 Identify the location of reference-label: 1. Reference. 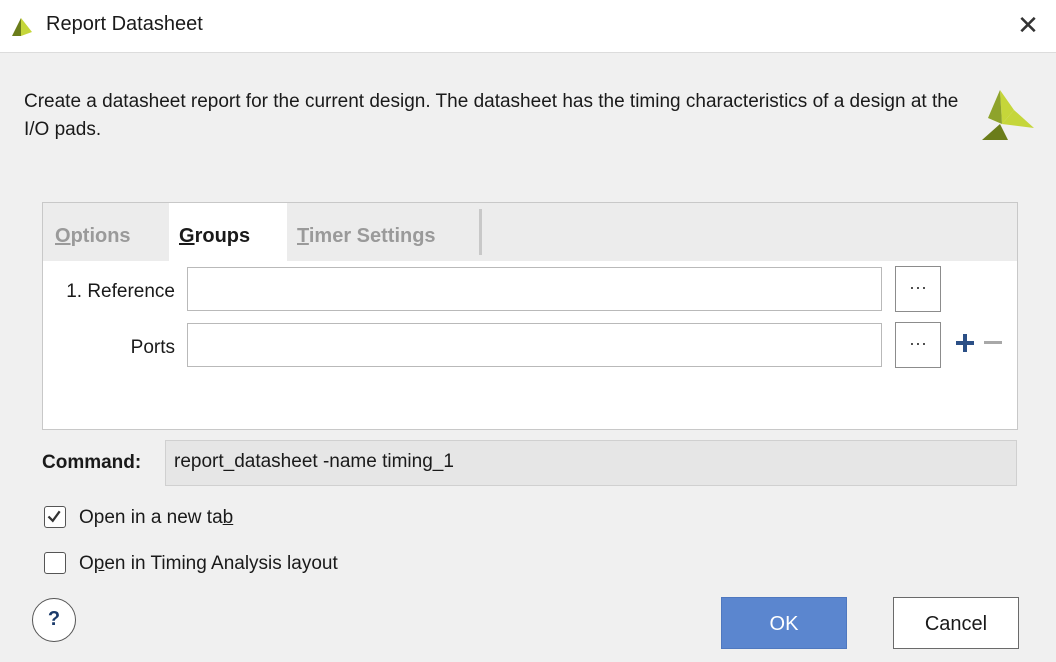
(120, 291).